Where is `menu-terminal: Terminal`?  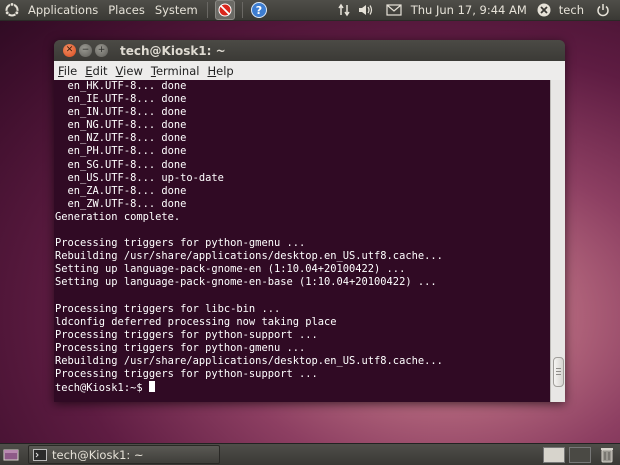
menu-terminal: Terminal is located at coordinates (175, 71).